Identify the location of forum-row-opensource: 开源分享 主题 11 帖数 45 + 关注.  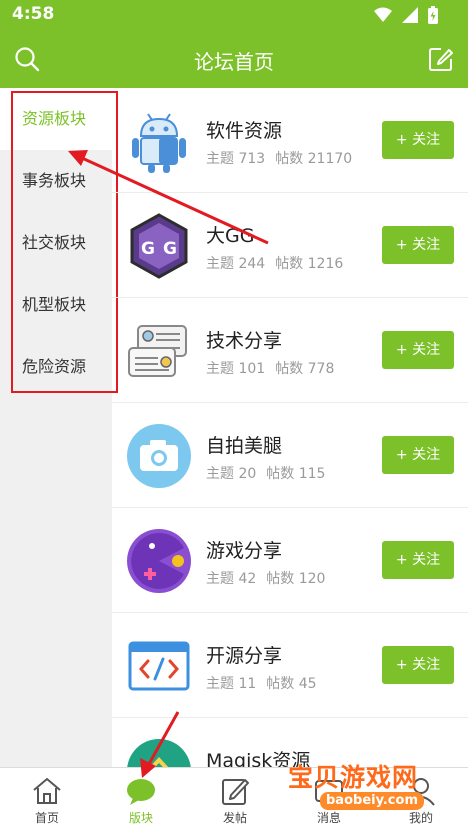
(290, 665).